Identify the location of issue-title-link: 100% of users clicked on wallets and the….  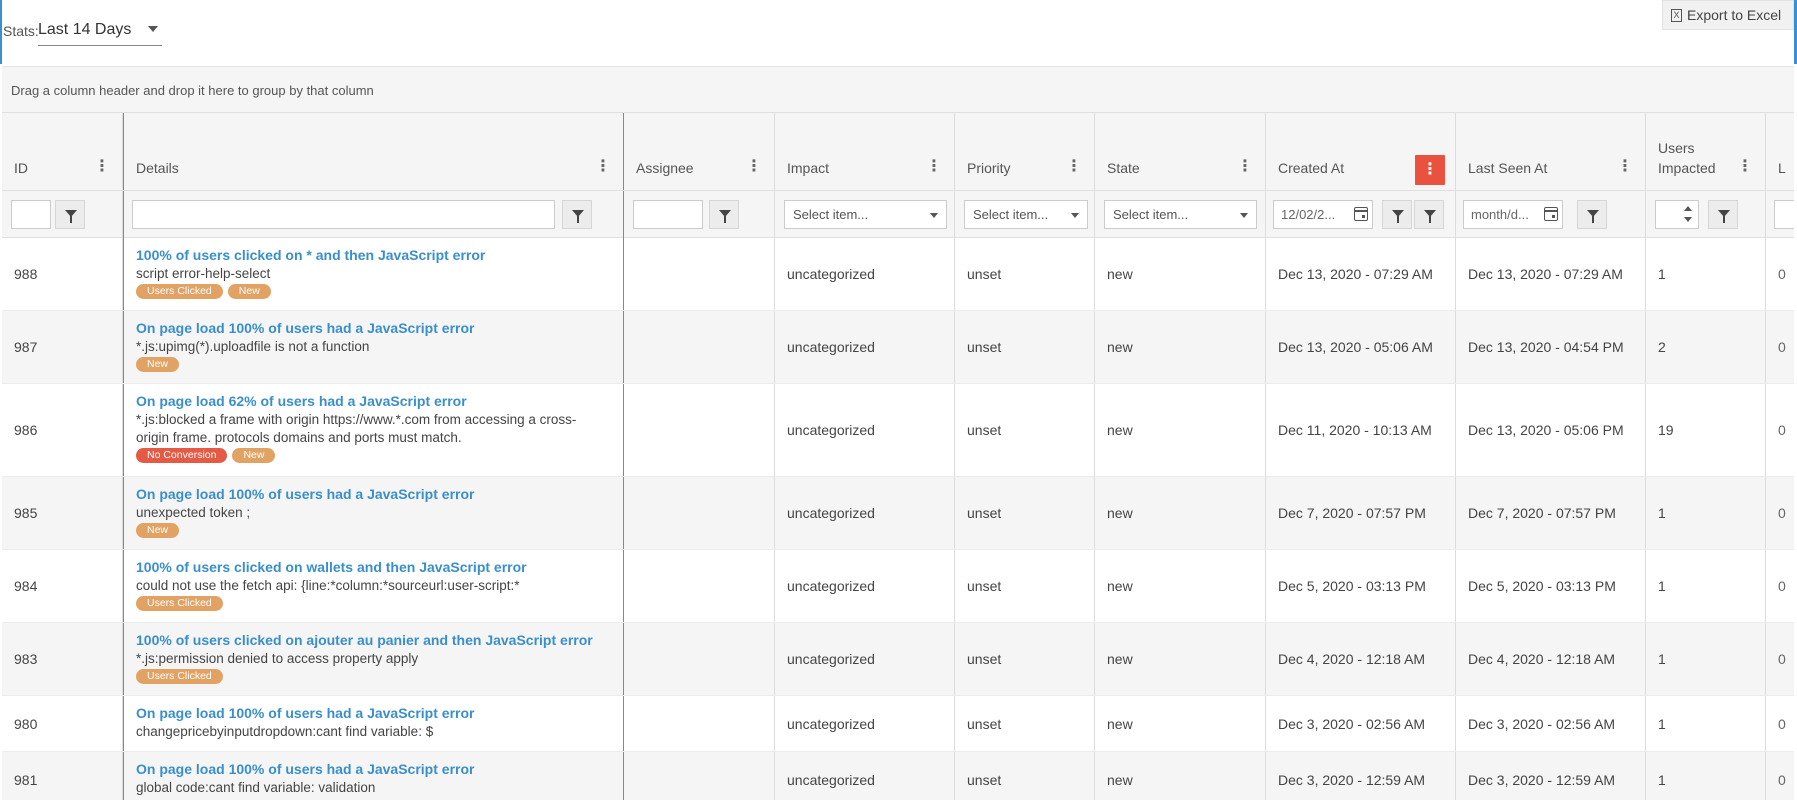
(373, 567).